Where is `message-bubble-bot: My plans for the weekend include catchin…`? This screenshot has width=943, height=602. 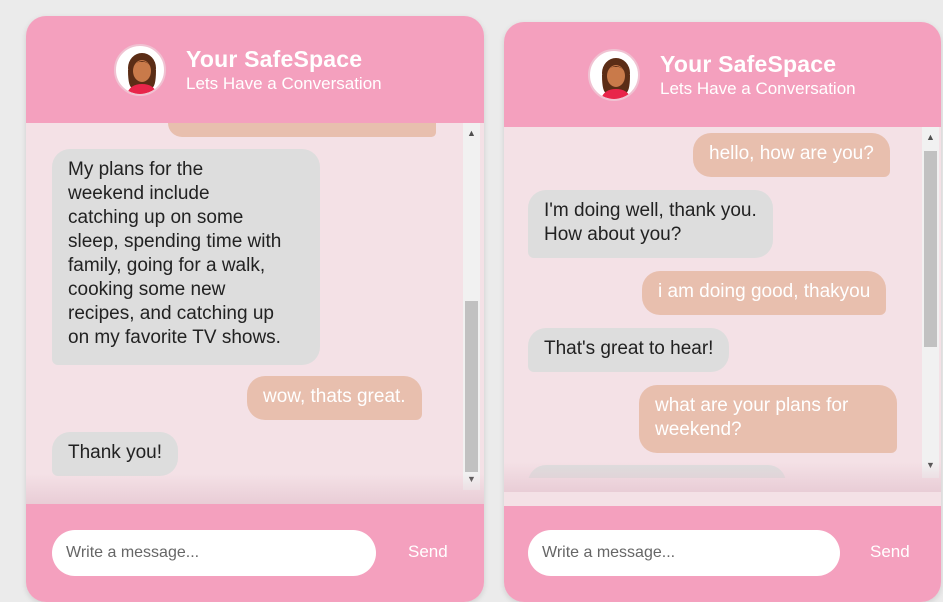
message-bubble-bot: My plans for the weekend include catchin… is located at coordinates (186, 257).